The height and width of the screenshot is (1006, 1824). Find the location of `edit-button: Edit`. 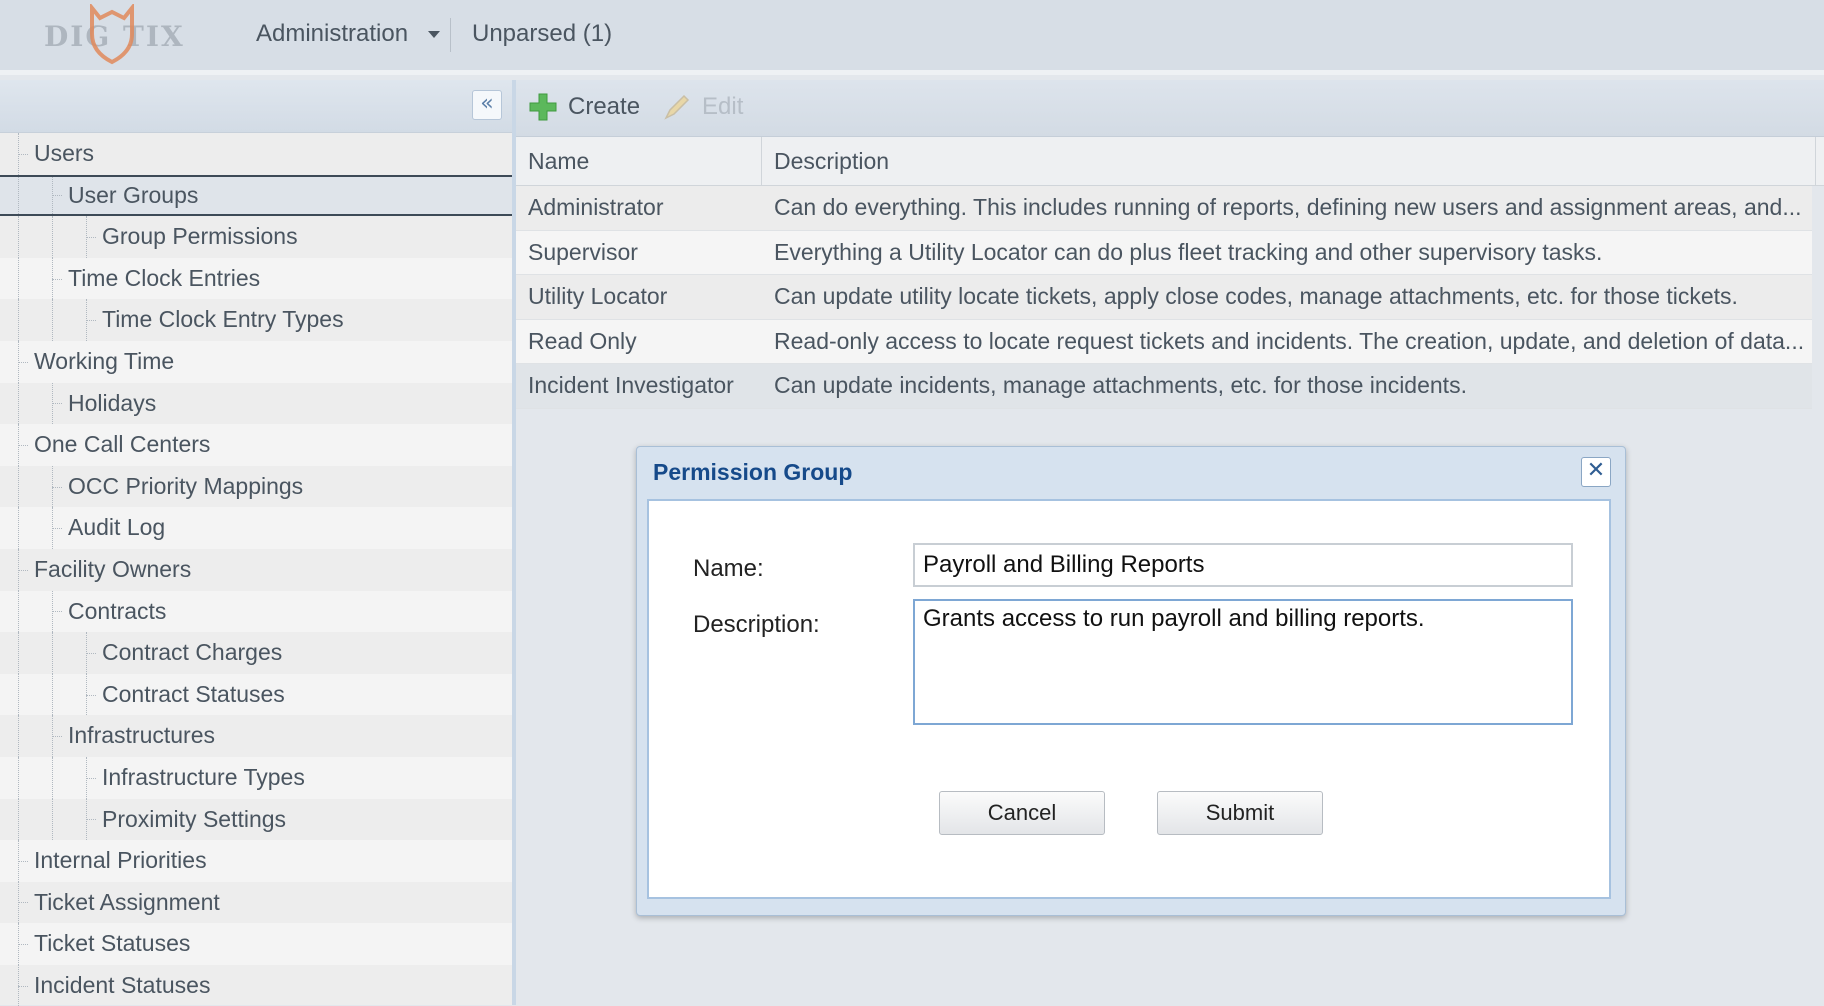

edit-button: Edit is located at coordinates (702, 107).